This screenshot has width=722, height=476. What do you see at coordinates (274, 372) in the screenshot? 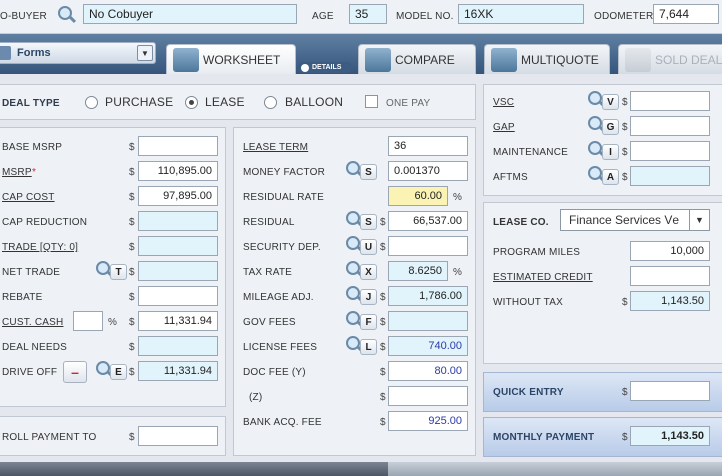
I see `doc-fee-label: DOC FEE (Y)` at bounding box center [274, 372].